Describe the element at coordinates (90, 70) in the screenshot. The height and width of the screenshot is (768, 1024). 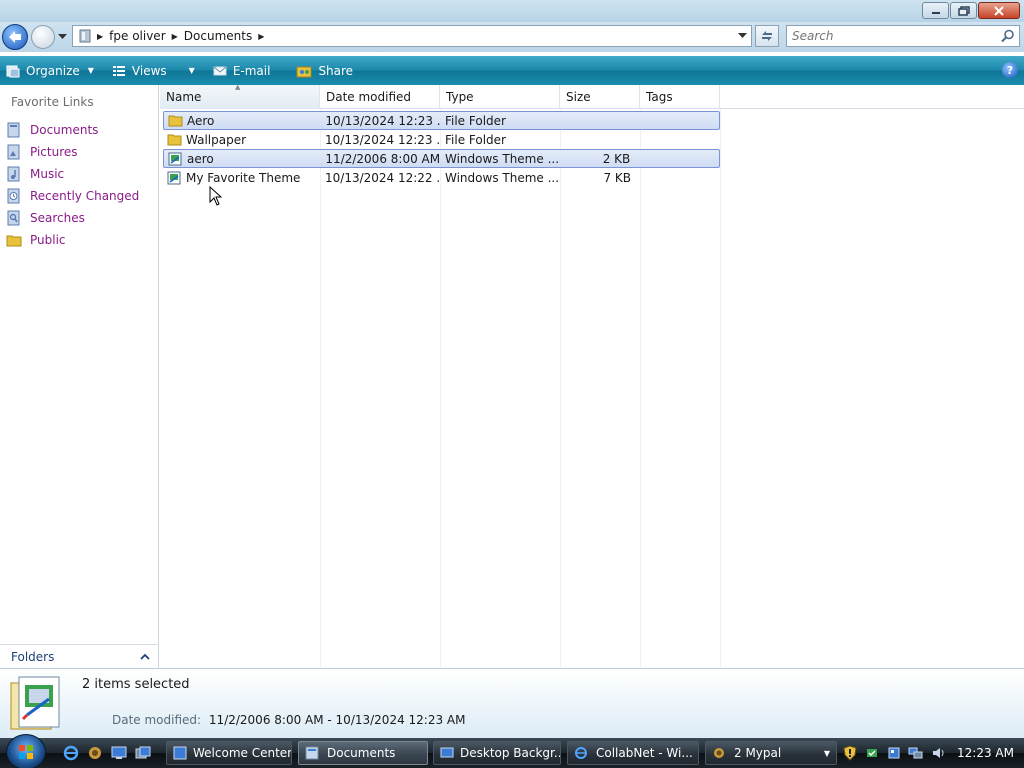
I see `organize-caret-icon: ▼` at that location.